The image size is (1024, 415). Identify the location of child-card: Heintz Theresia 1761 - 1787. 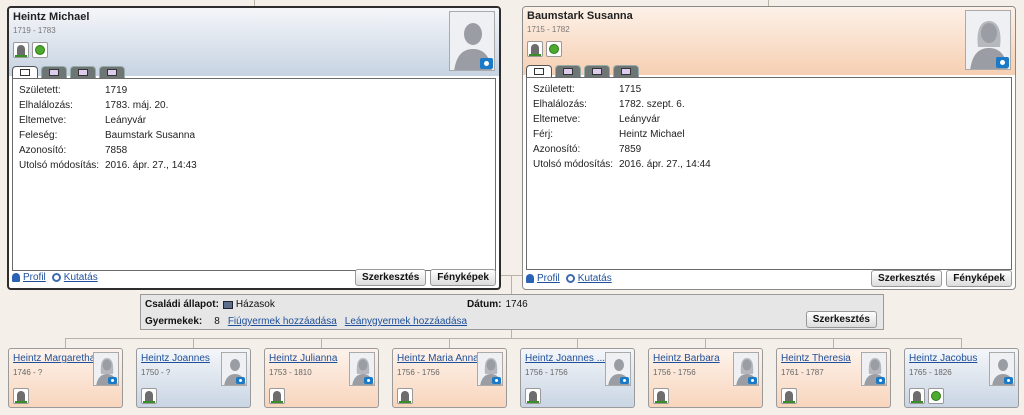
(833, 378).